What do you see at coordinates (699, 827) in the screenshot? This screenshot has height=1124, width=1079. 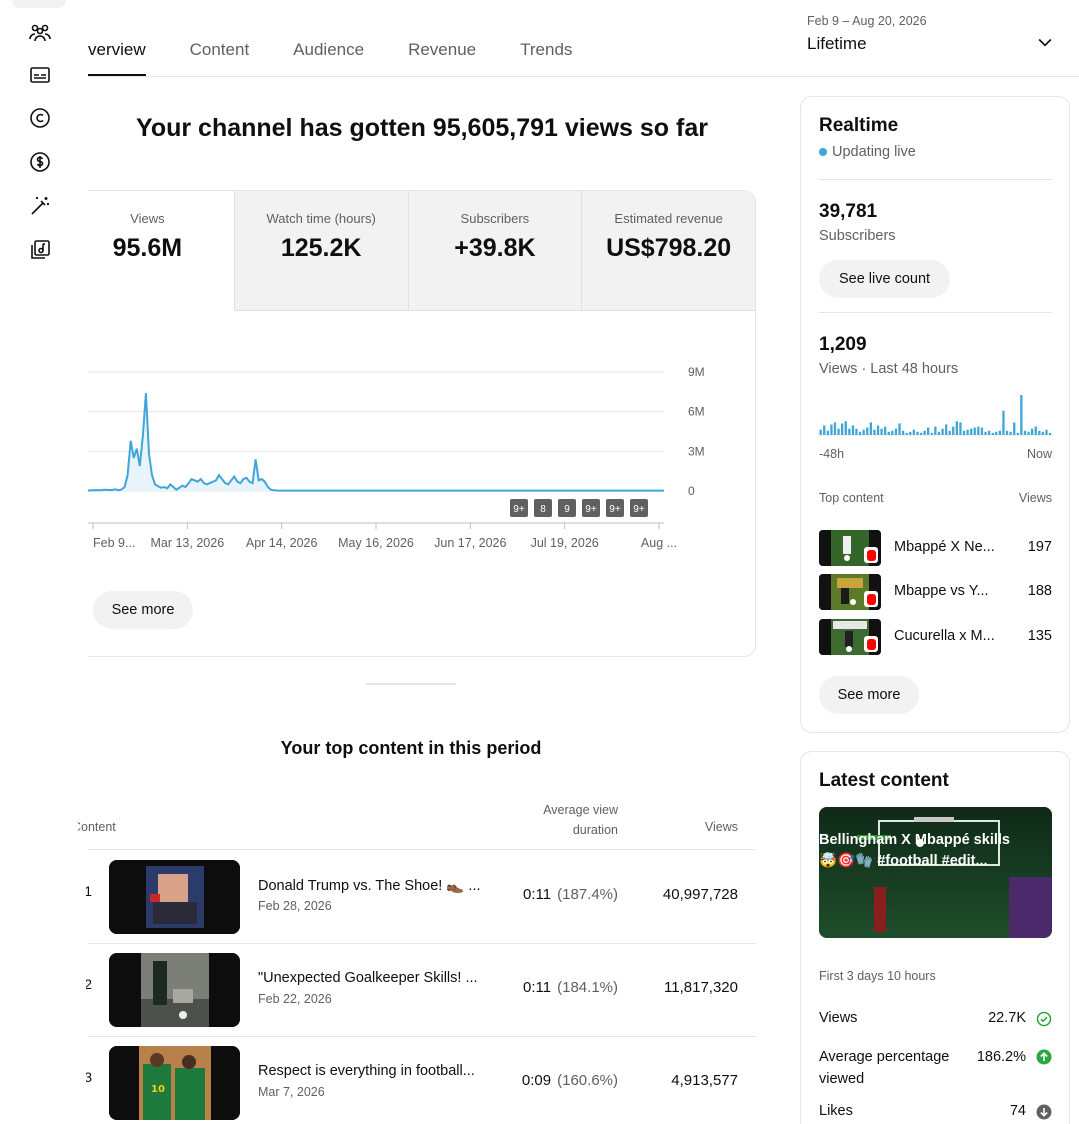 I see `header-views: Views` at bounding box center [699, 827].